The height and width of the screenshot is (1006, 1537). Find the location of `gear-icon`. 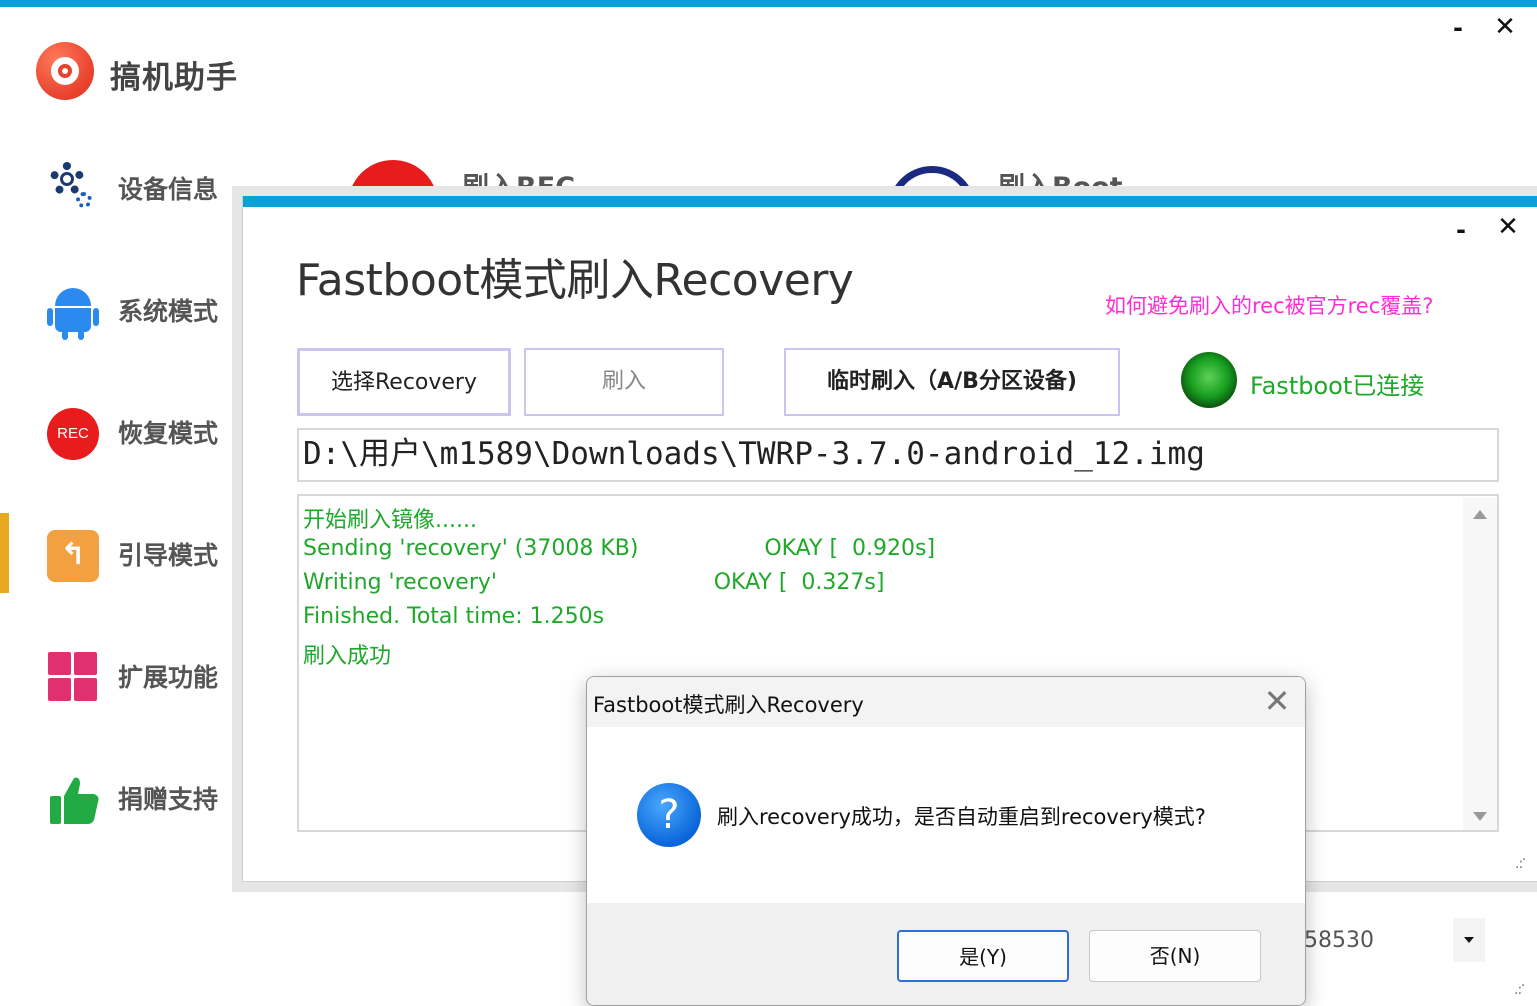

gear-icon is located at coordinates (73, 189).